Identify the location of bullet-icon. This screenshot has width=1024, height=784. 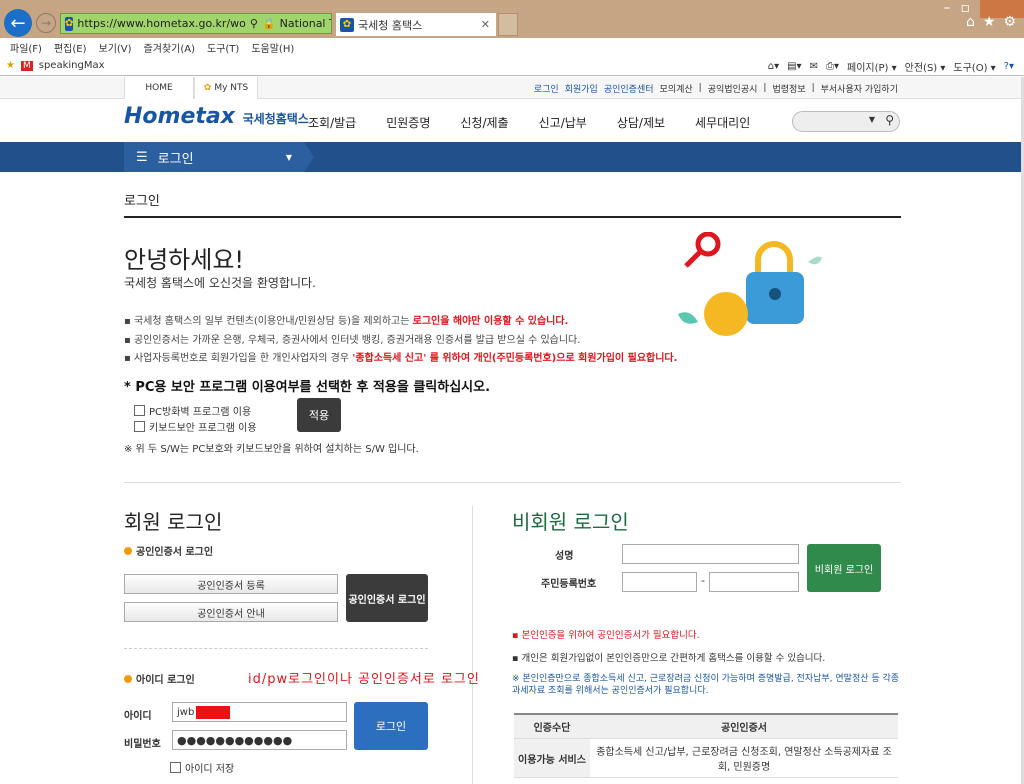
(128, 550).